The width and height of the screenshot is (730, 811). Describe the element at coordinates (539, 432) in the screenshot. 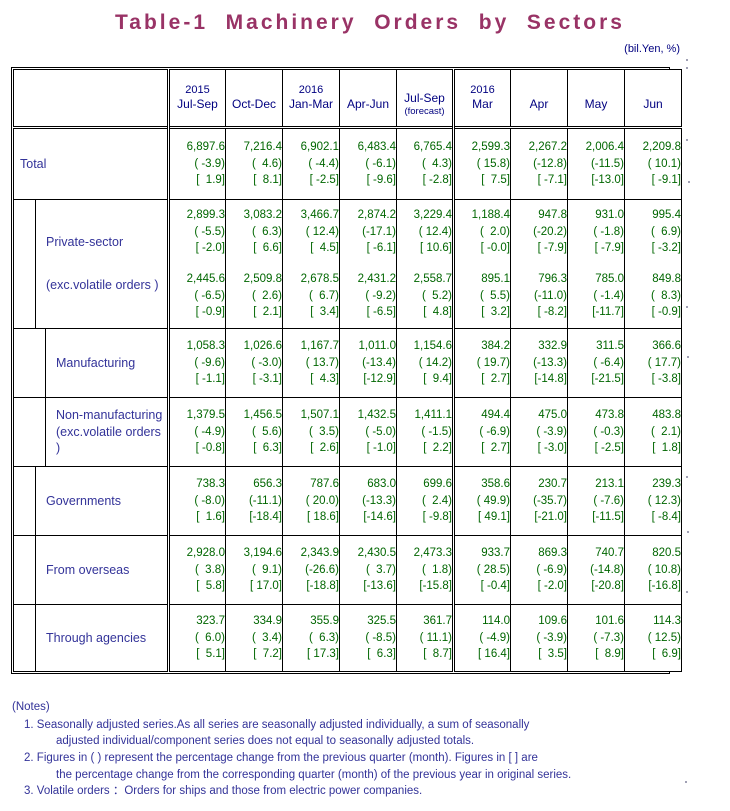

I see `data-cell: 475.0 ( -3.9) [ -3.0]` at that location.